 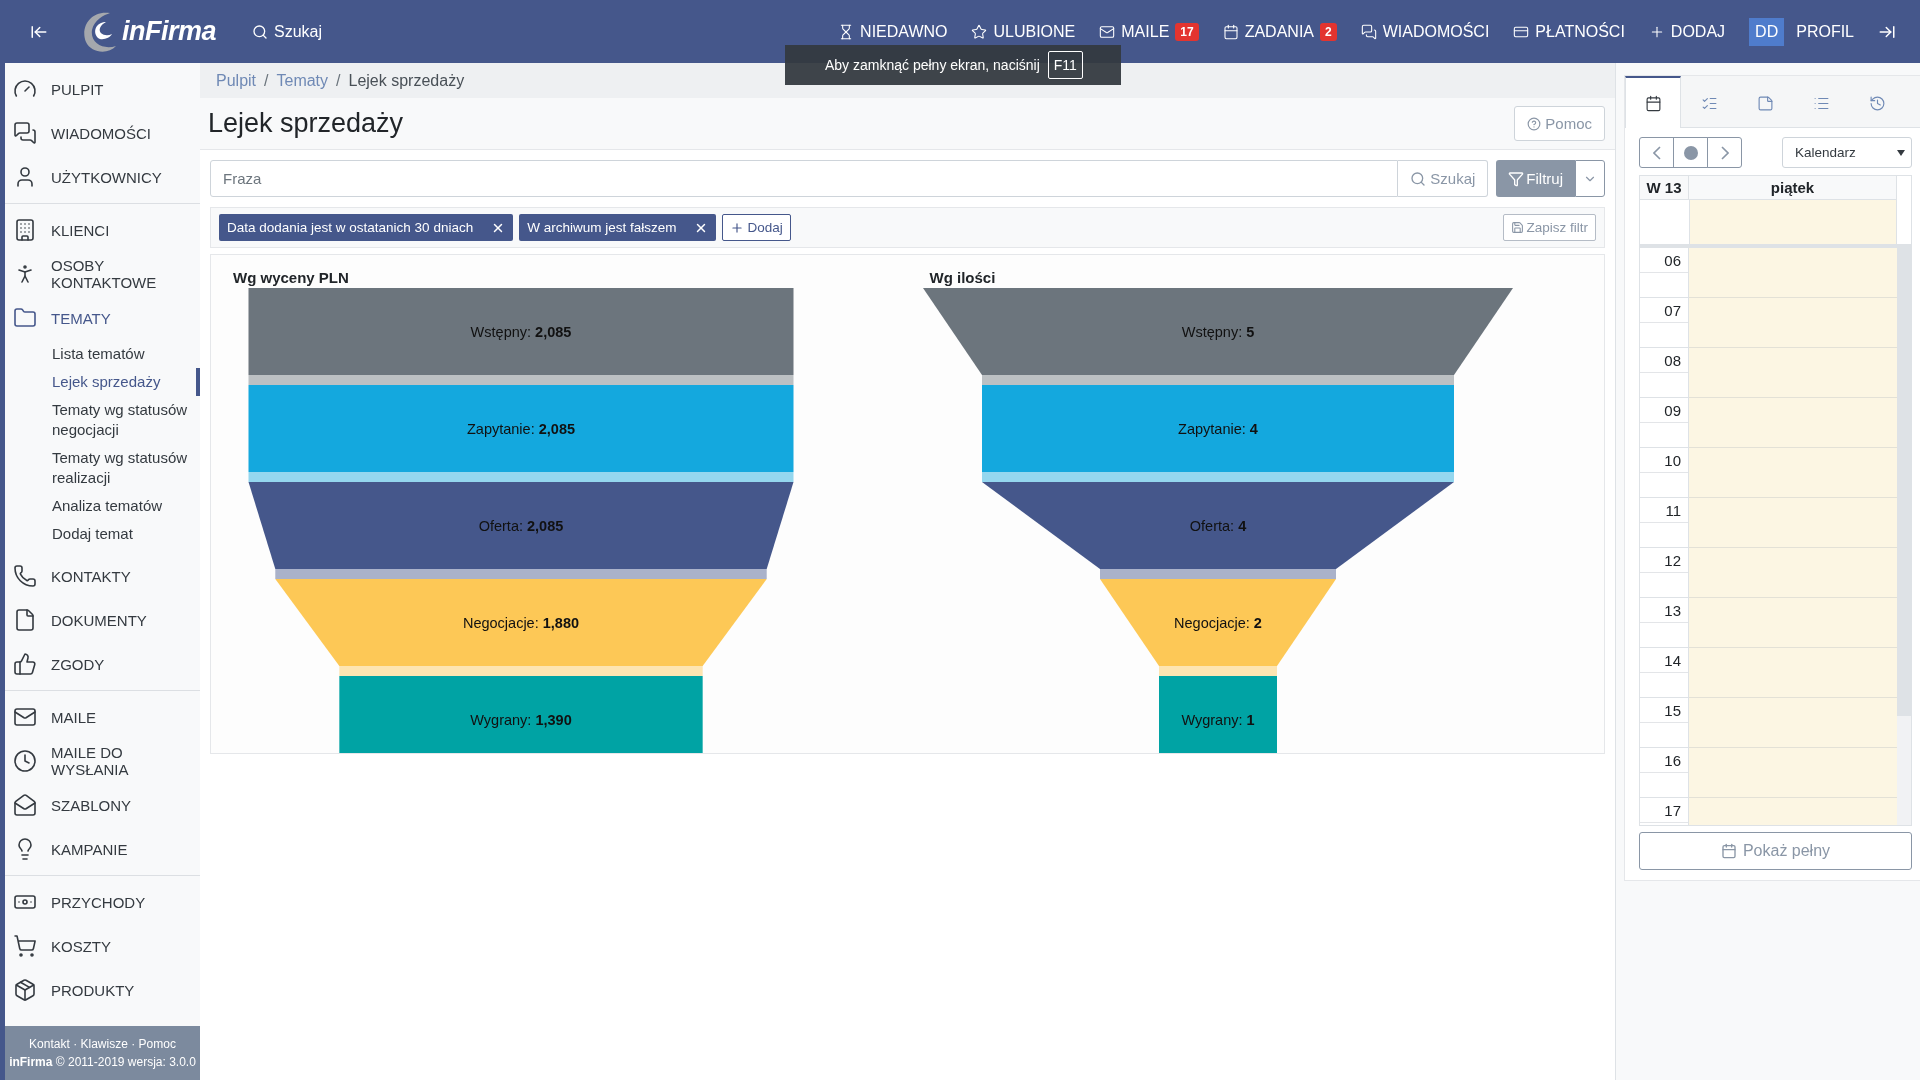 What do you see at coordinates (102, 177) in the screenshot?
I see `sidebar-item: UŻYTKOWNICY` at bounding box center [102, 177].